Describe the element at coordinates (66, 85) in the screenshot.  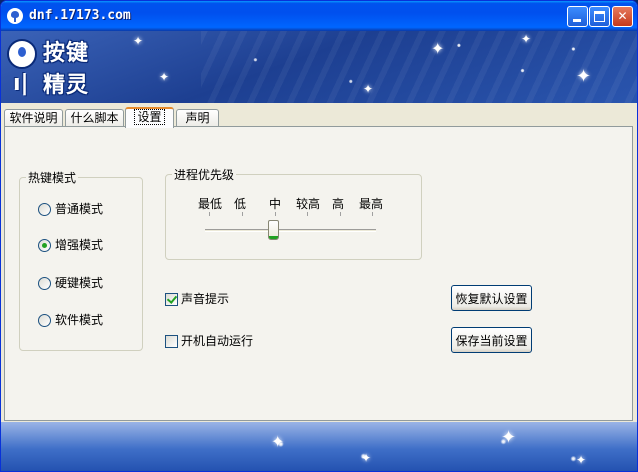
I see `logo-text-line2: 精灵` at that location.